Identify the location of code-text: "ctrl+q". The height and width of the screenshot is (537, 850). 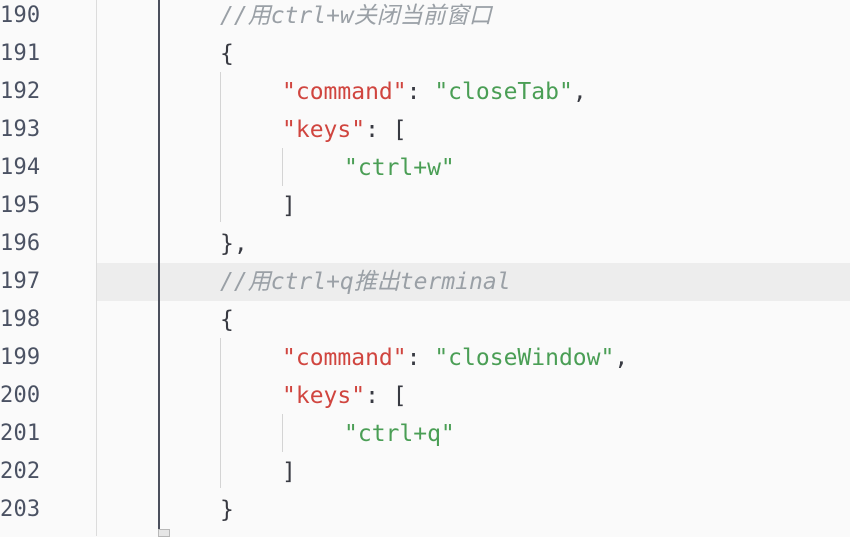
(399, 434).